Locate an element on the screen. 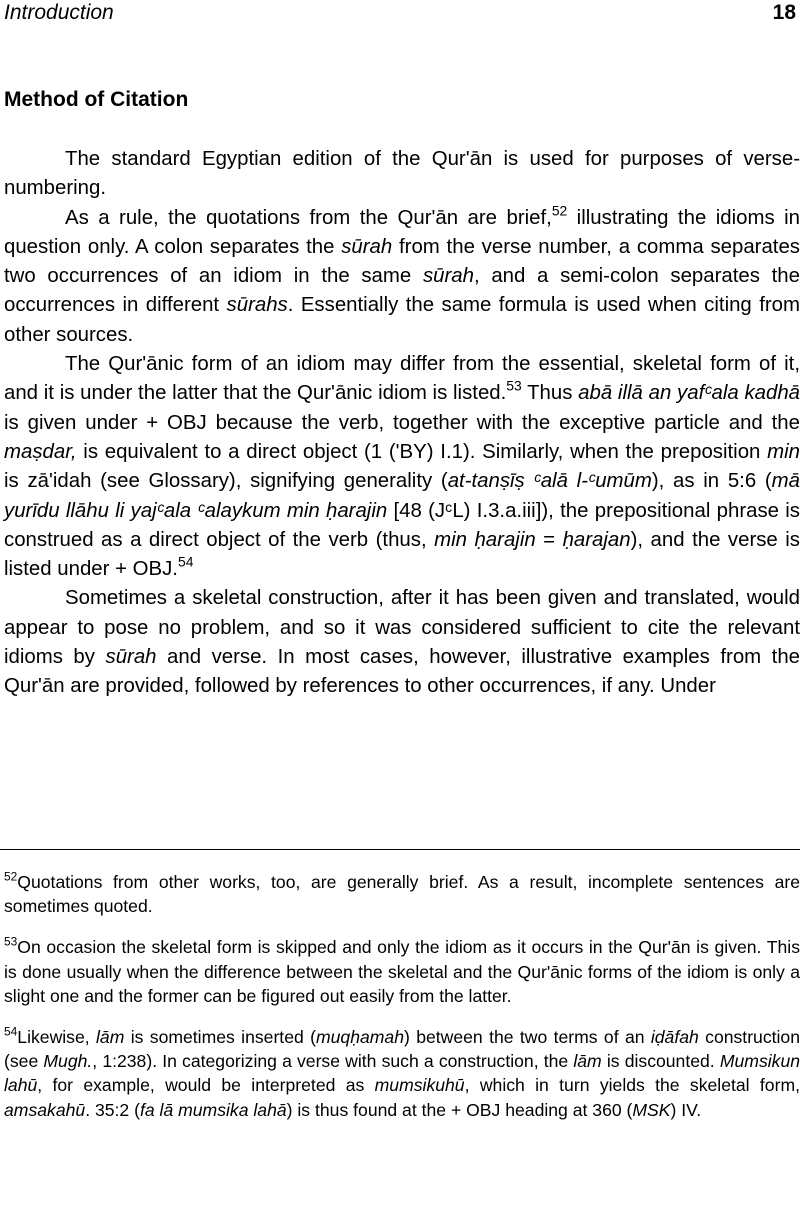 The height and width of the screenshot is (1213, 800). page-number: 18 is located at coordinates (784, 12).